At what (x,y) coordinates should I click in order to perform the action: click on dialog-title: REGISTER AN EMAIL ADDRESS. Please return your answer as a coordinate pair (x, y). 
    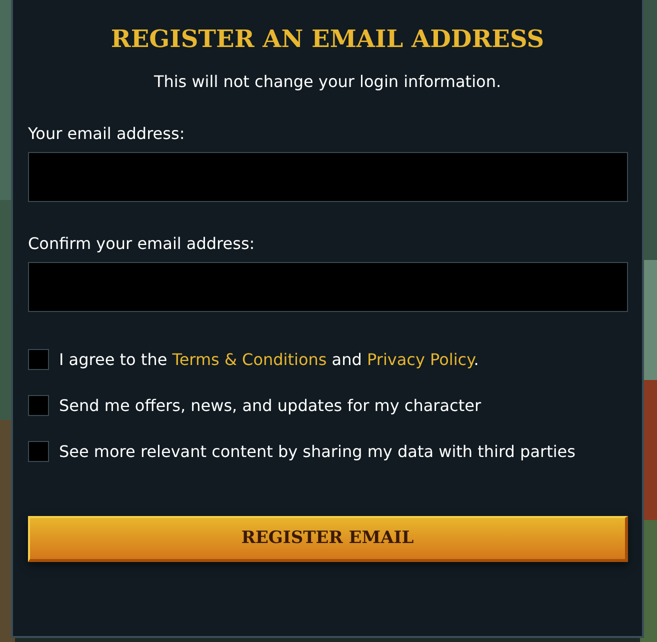
    Looking at the image, I should click on (328, 39).